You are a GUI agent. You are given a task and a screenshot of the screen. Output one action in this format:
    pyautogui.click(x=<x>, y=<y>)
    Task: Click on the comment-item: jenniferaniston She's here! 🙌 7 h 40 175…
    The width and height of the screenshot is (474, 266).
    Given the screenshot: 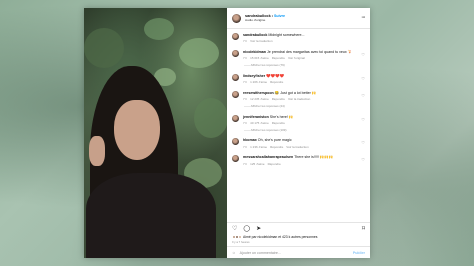 What is the action you would take?
    pyautogui.click(x=298, y=119)
    